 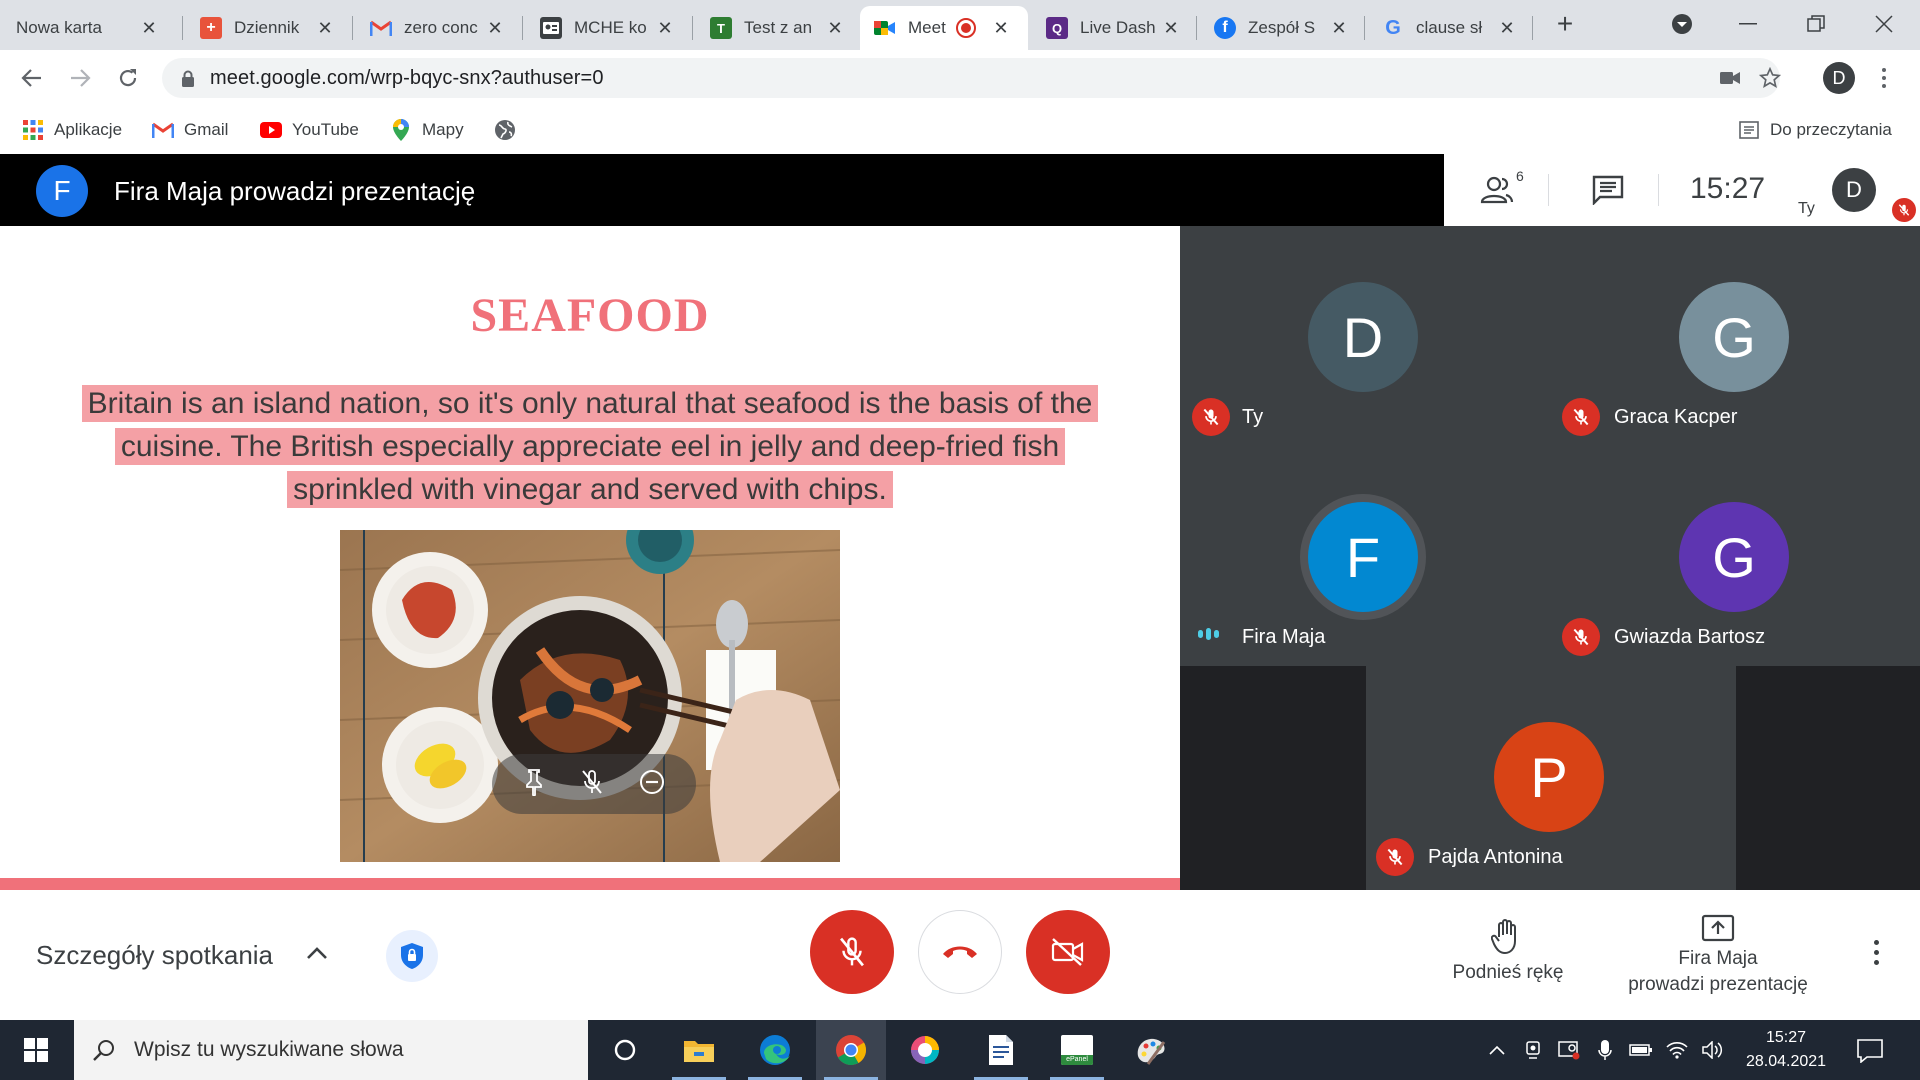 I want to click on tab-title: Live Dash, so click(x=1118, y=27).